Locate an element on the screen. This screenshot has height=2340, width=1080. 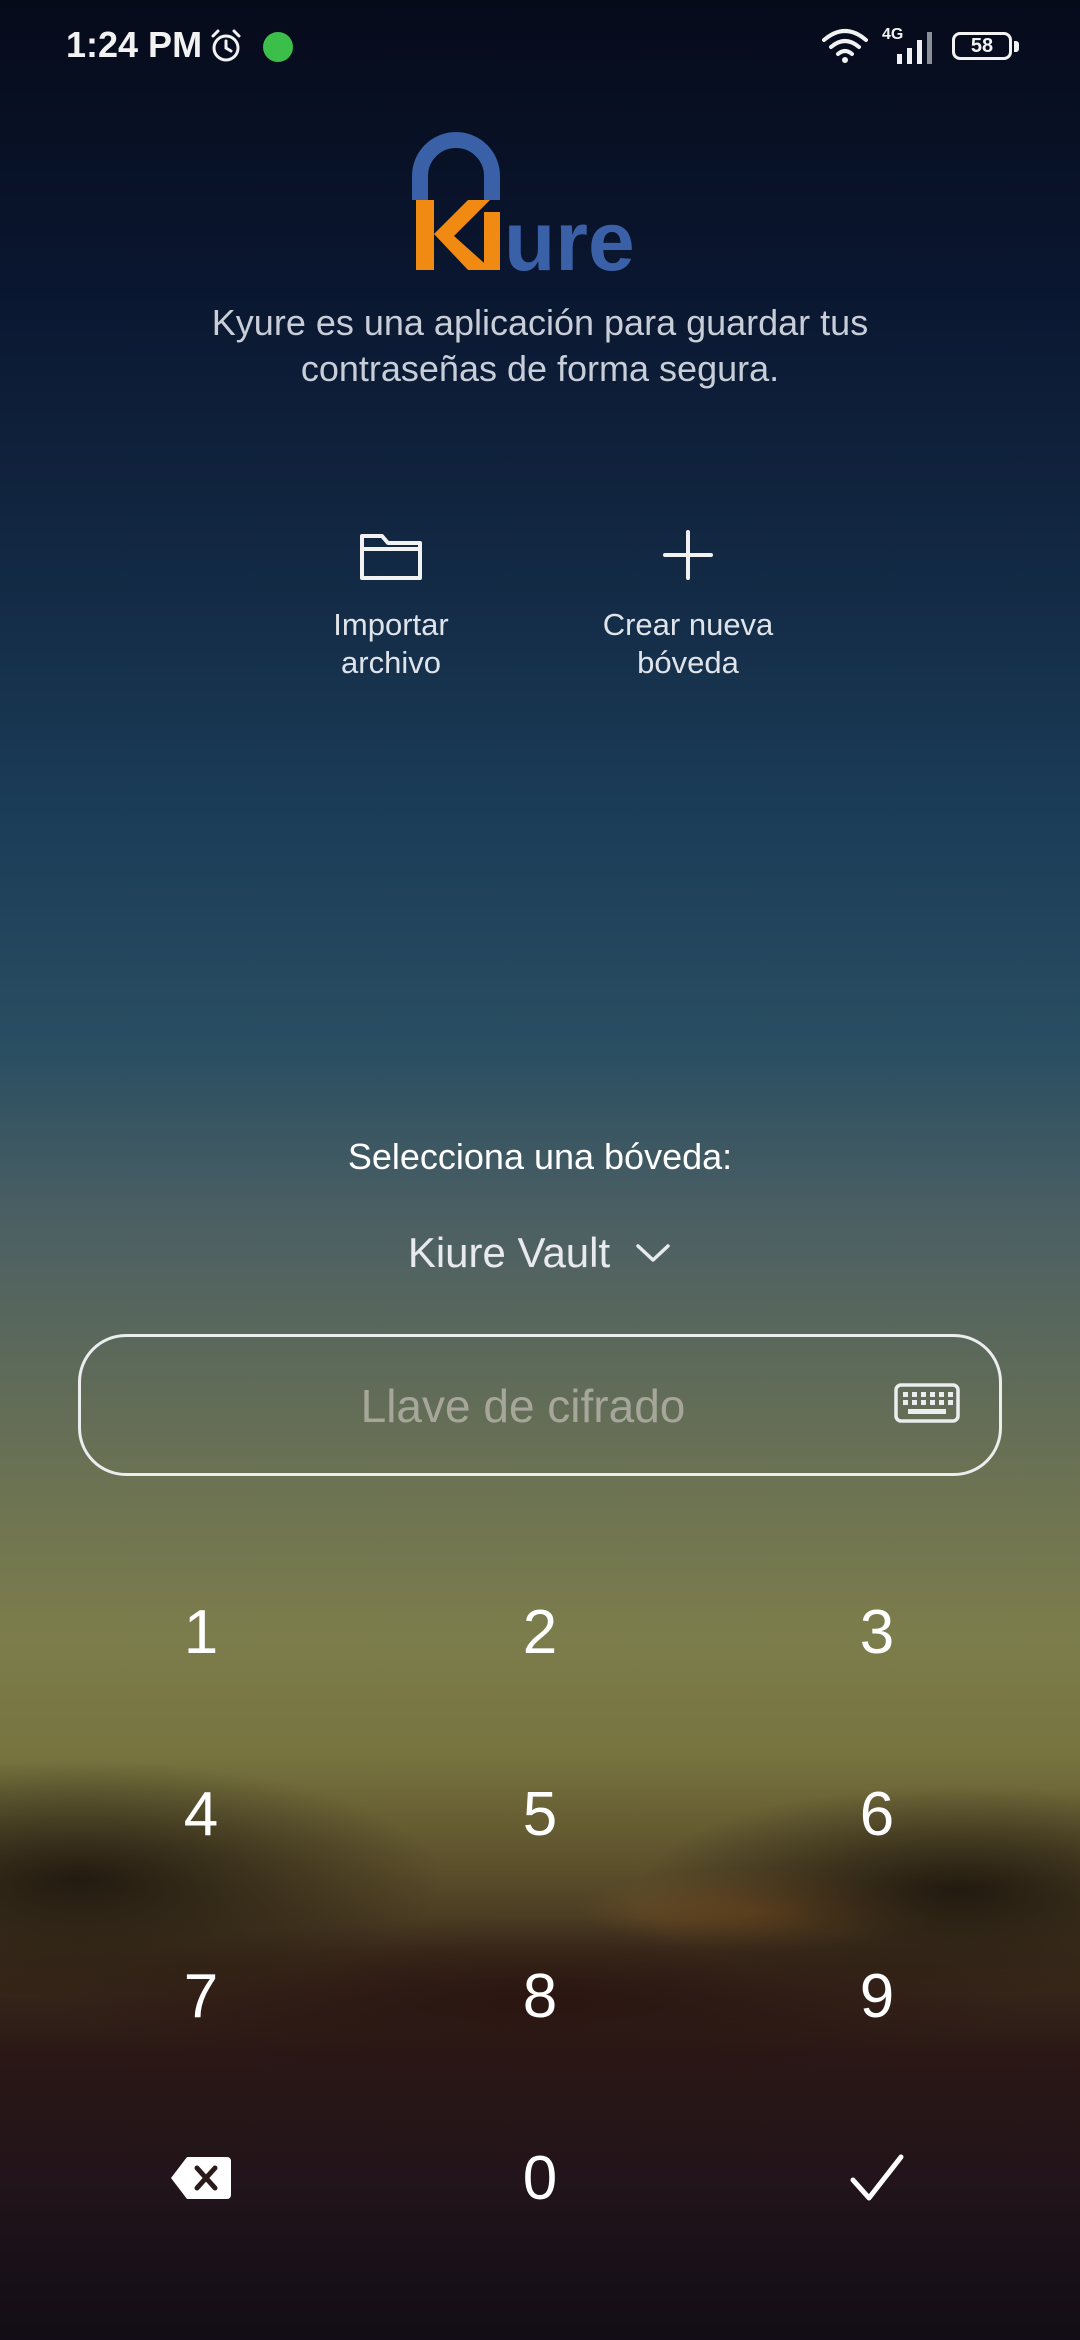
signal-icon is located at coordinates (914, 48).